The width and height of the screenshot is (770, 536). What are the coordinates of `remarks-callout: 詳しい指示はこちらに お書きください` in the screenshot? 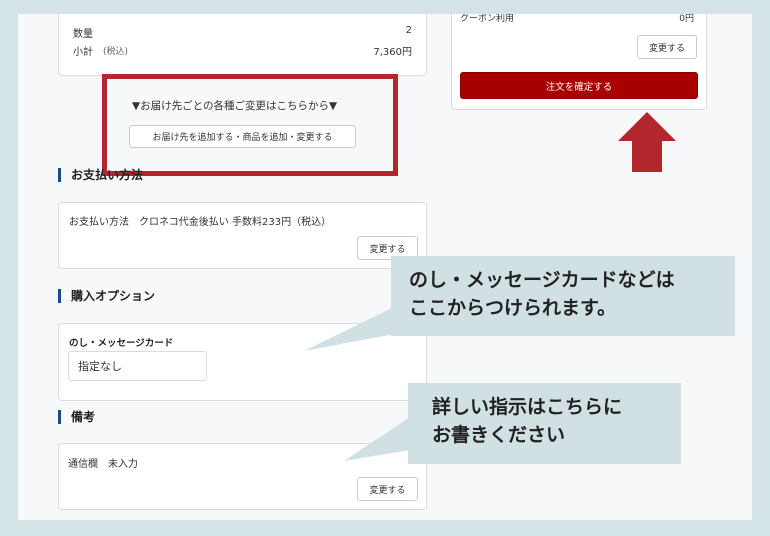 It's located at (544, 423).